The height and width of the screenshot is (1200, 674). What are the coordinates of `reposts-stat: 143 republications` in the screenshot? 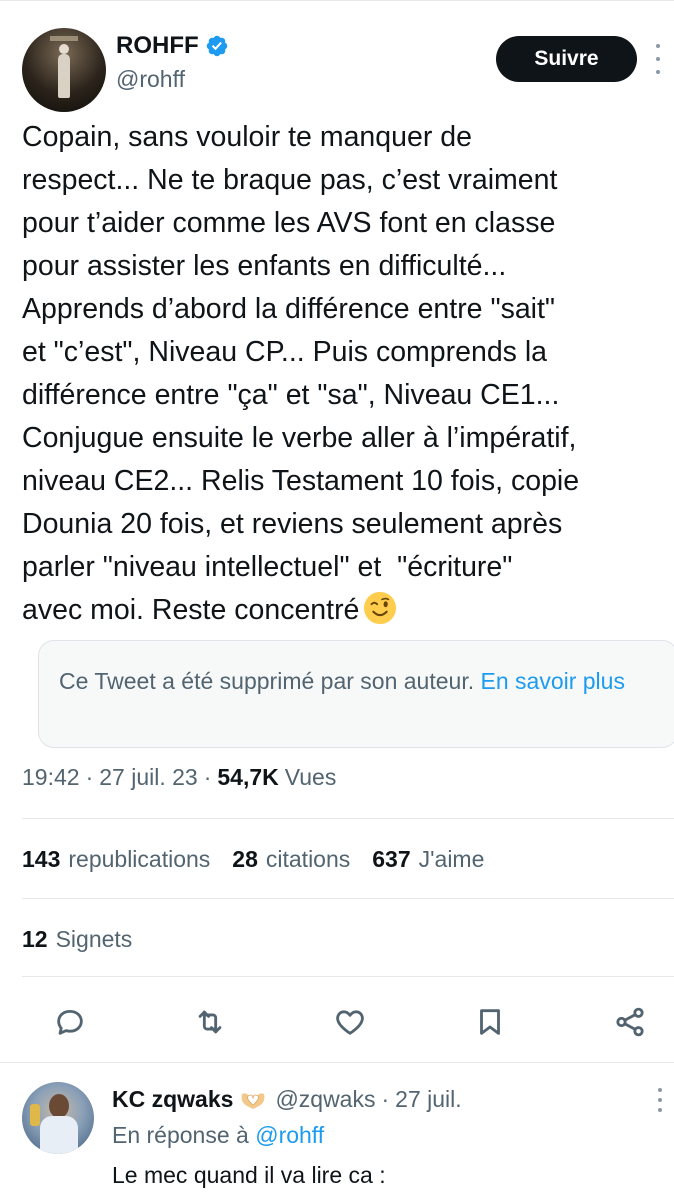 It's located at (116, 859).